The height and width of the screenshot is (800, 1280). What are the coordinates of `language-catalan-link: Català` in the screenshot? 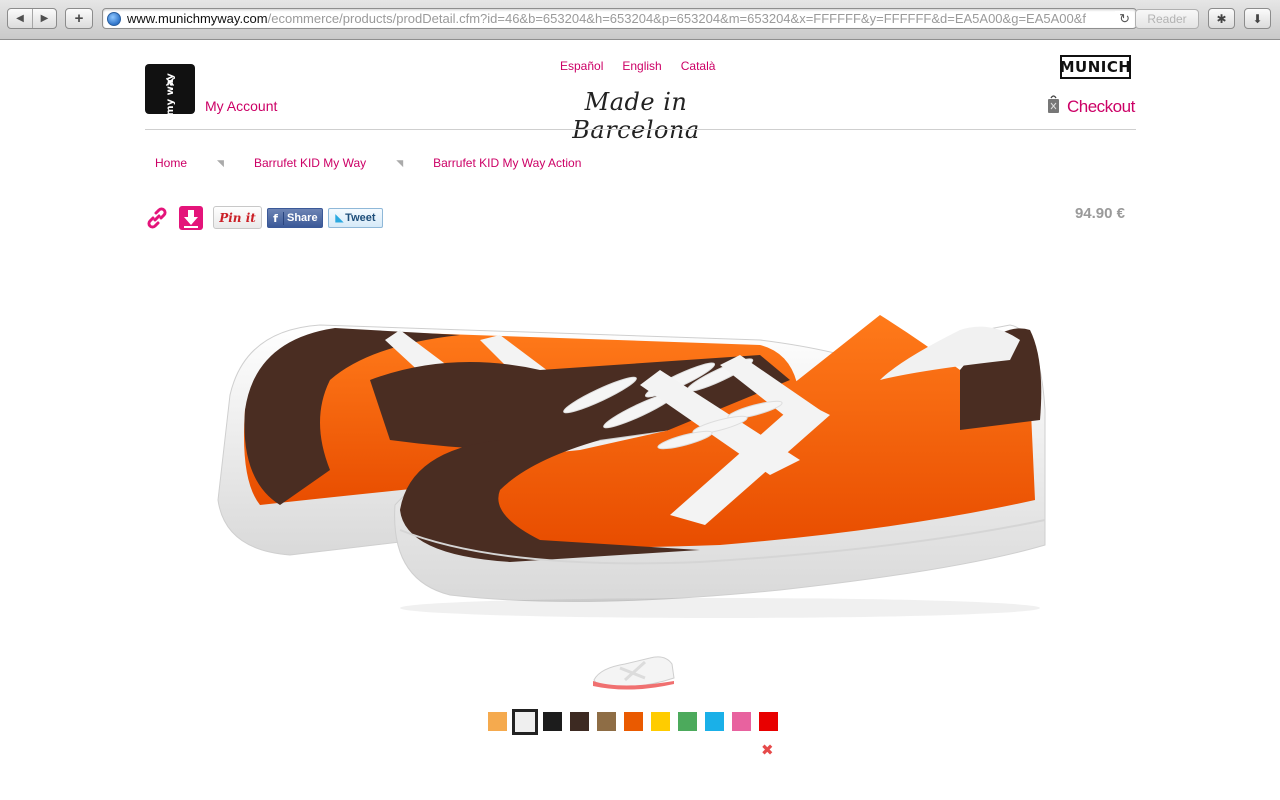 It's located at (698, 66).